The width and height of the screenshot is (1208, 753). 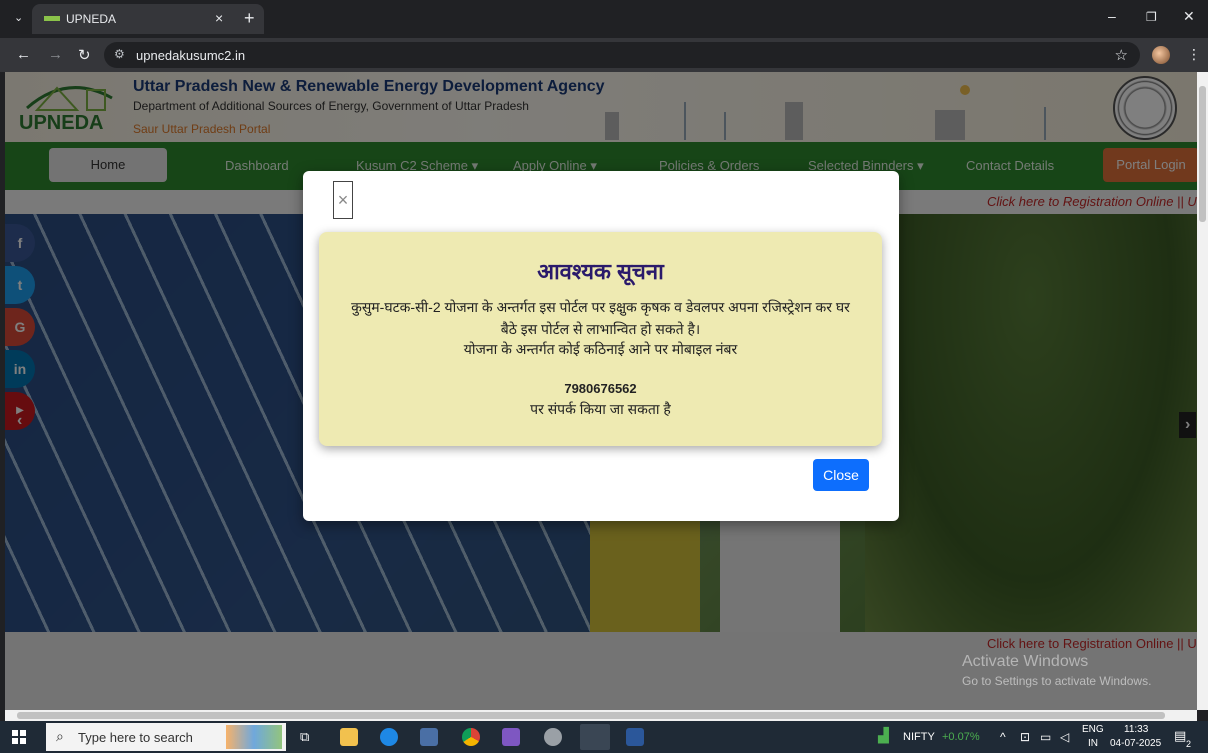 What do you see at coordinates (591, 715) in the screenshot?
I see `horizontal-scroll-thumb` at bounding box center [591, 715].